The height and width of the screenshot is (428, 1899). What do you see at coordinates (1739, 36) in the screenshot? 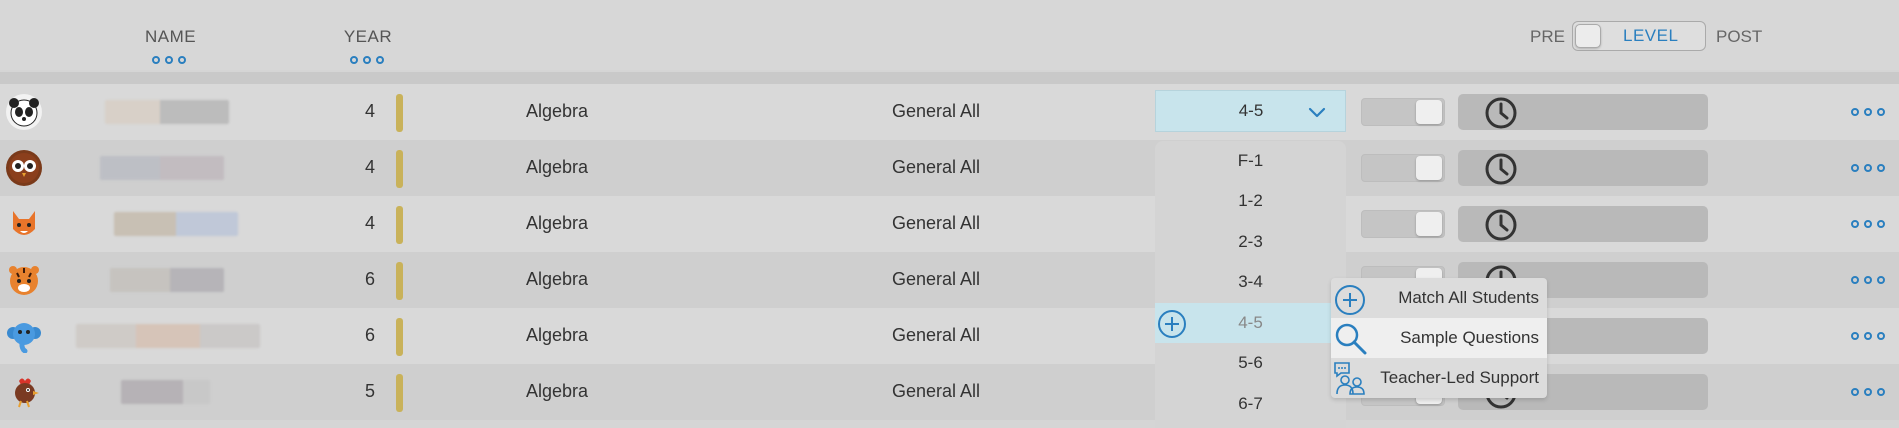
I see `post-label: POST` at bounding box center [1739, 36].